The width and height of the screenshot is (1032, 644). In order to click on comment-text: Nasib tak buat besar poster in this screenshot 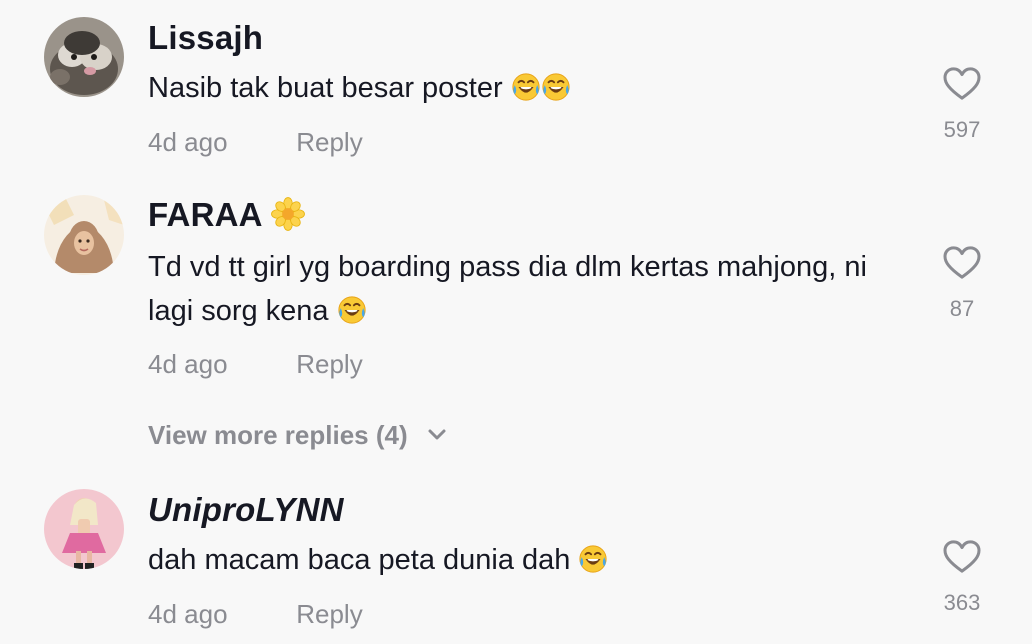, I will do `click(533, 88)`.